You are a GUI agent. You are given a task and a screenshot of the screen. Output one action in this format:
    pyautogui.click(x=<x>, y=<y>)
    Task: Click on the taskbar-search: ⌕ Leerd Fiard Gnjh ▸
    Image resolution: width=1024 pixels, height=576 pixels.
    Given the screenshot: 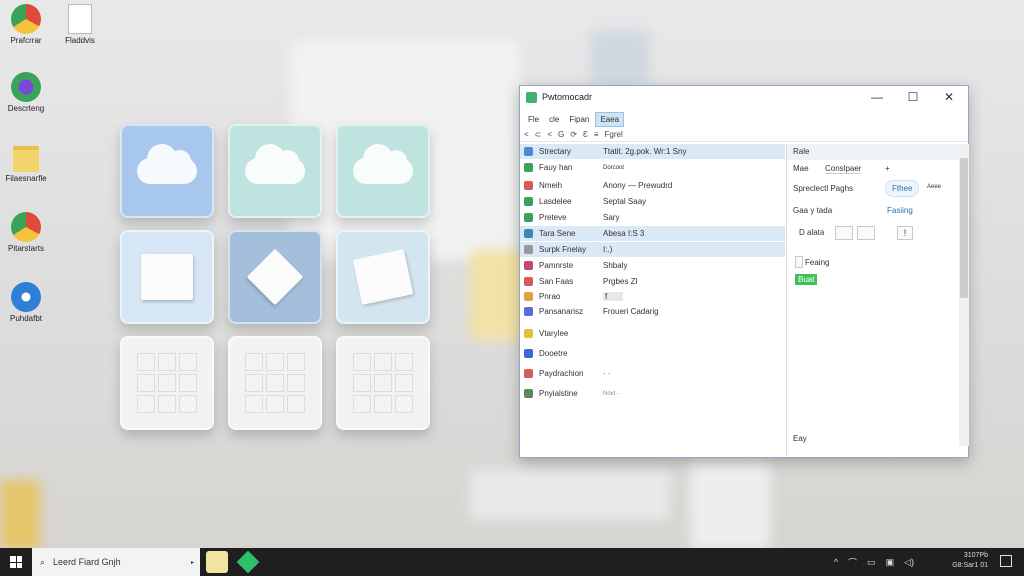 What is the action you would take?
    pyautogui.click(x=116, y=562)
    